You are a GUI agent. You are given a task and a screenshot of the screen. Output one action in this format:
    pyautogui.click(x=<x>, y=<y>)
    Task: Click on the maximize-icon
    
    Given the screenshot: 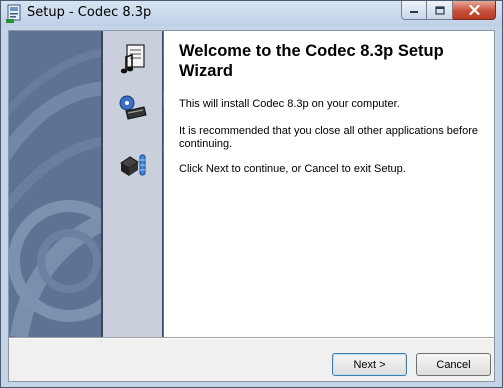 What is the action you would take?
    pyautogui.click(x=439, y=10)
    